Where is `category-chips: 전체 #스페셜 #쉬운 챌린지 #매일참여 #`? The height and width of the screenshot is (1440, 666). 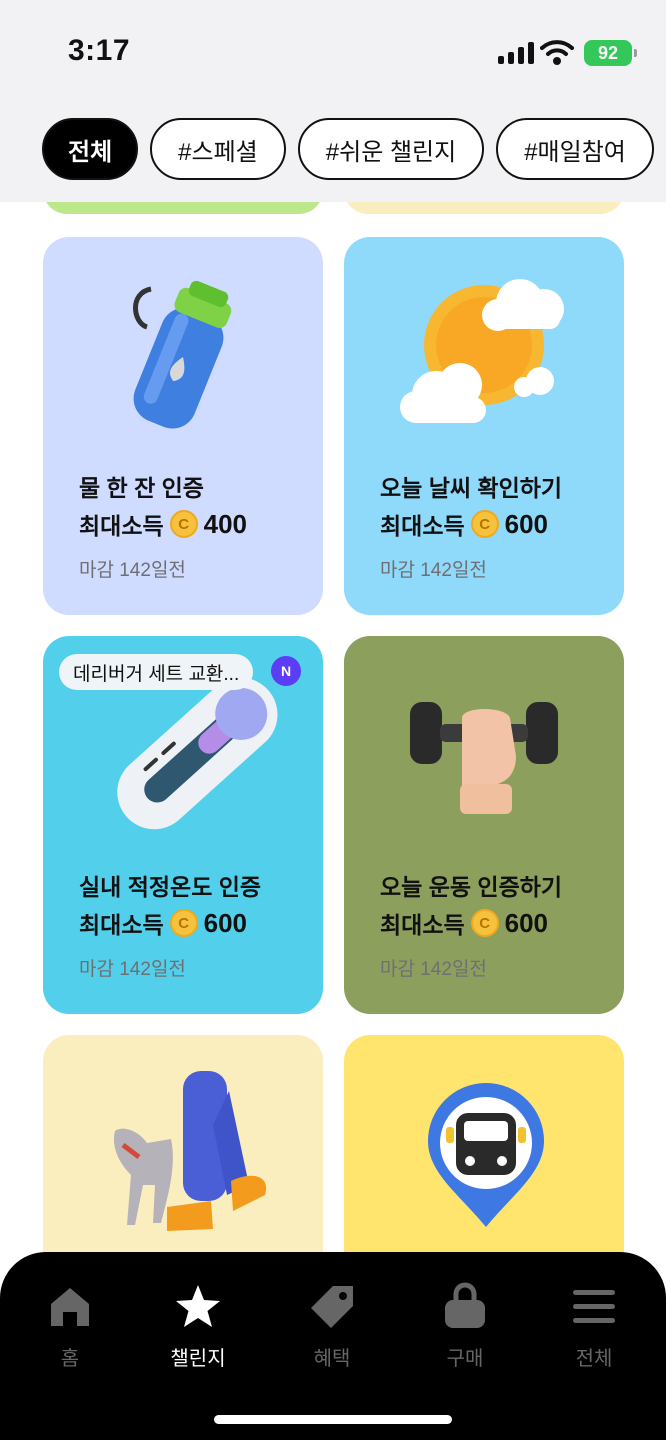
category-chips: 전체 #스페셜 #쉬운 챌린지 #매일참여 # is located at coordinates (354, 149).